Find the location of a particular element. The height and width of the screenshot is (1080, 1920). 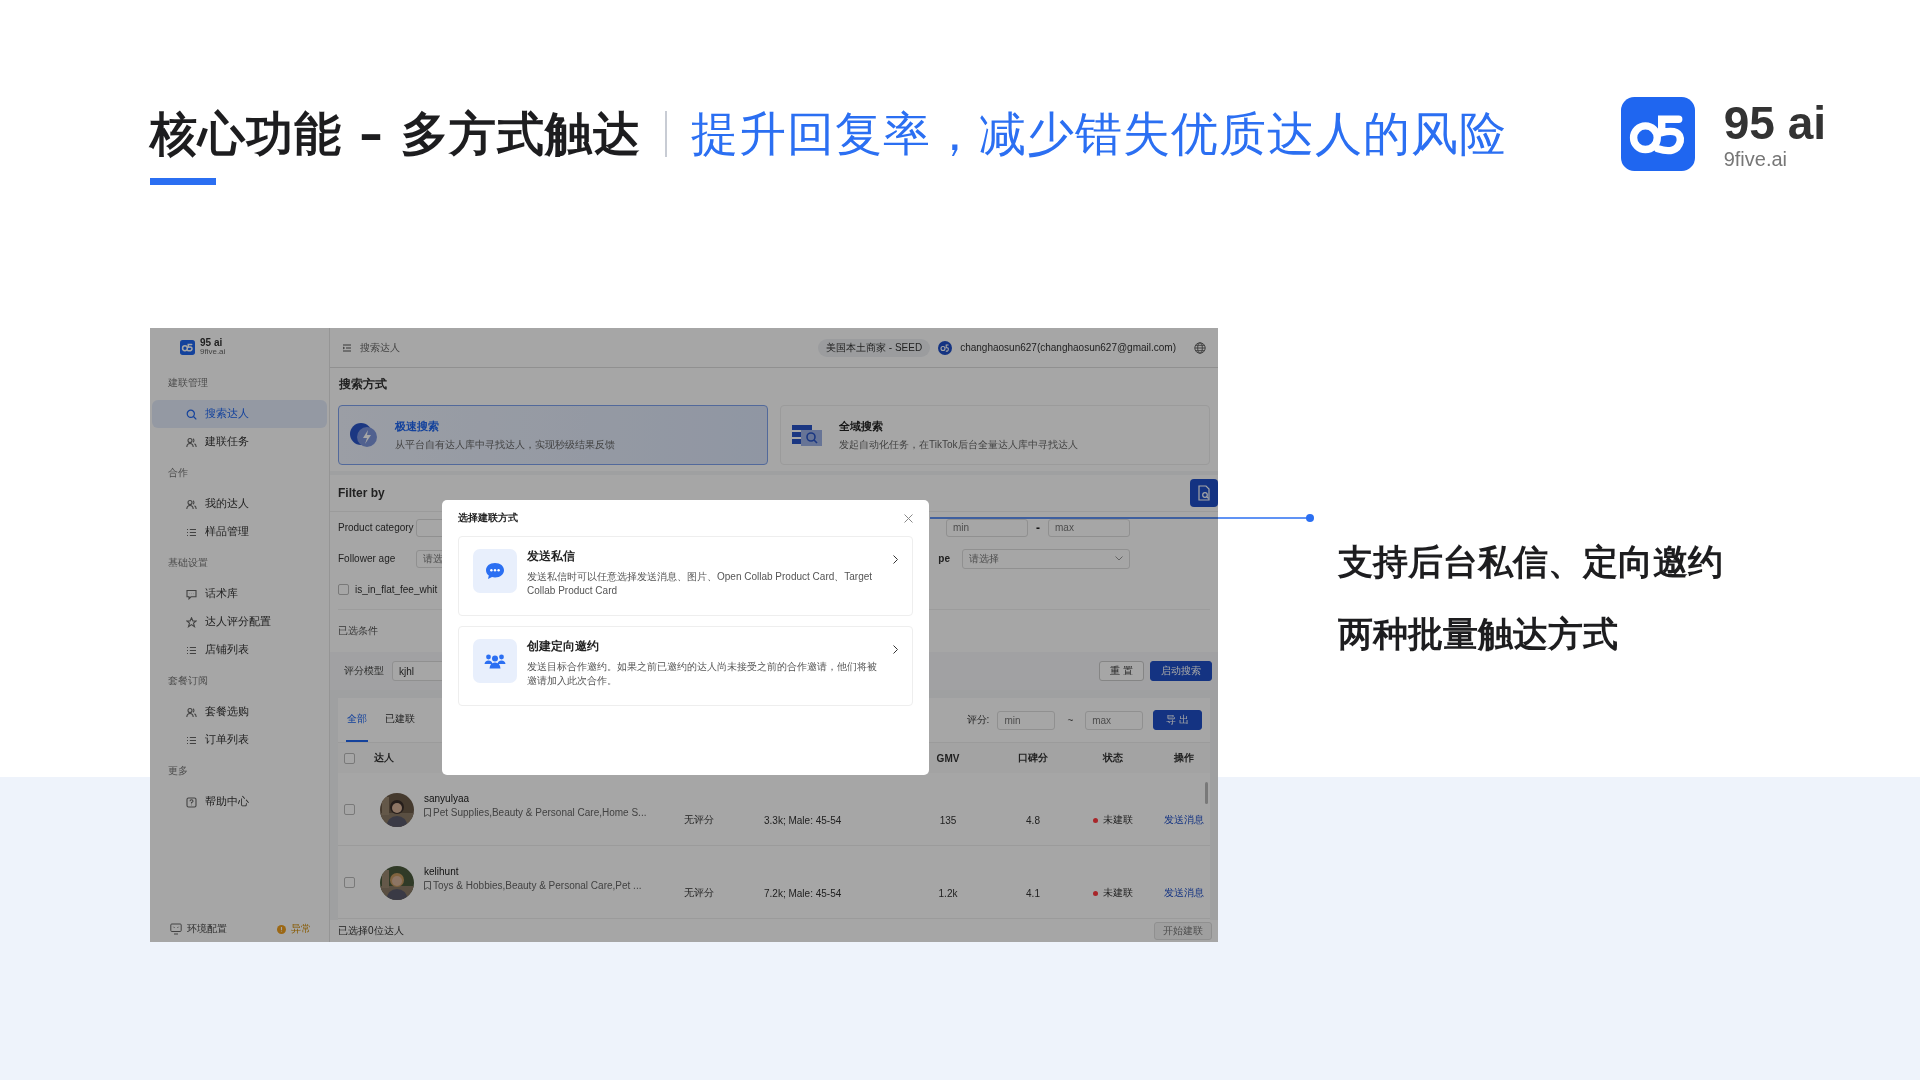

nav-item: 建联任务 is located at coordinates (239, 442).